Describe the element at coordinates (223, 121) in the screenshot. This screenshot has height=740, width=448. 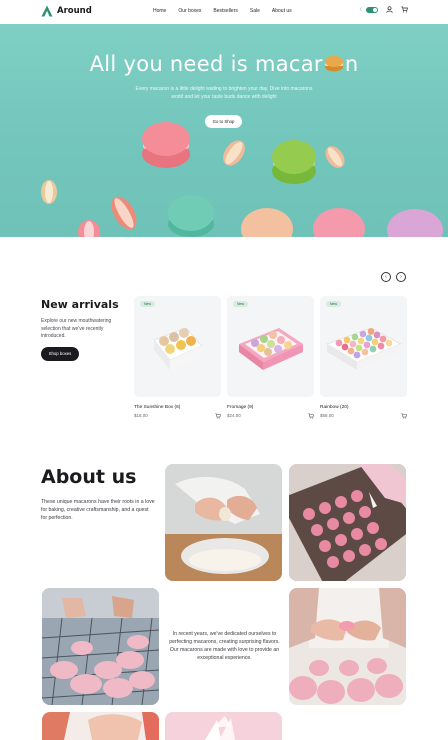
I see `go-to-shop-button: Go to Shop` at that location.